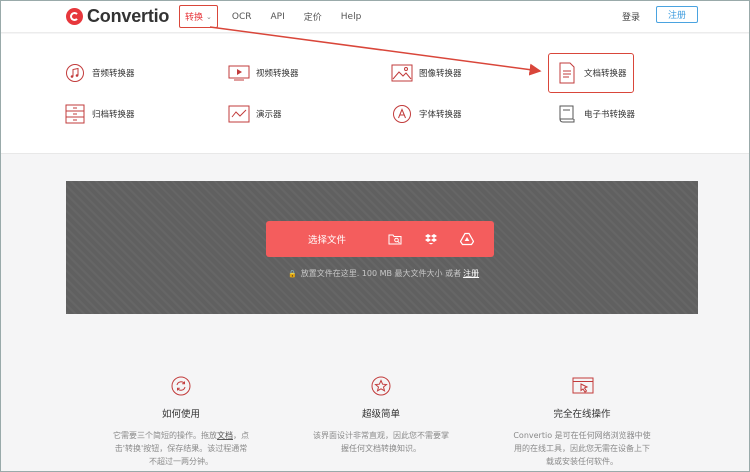 The height and width of the screenshot is (472, 750). Describe the element at coordinates (381, 435) in the screenshot. I see `desc-line: 该界面设计非常直观，因此您不需要掌` at that location.